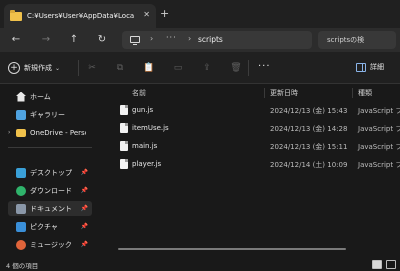 The height and width of the screenshot is (271, 400). I want to click on new-button: + 新規作成 ⌄, so click(34, 68).